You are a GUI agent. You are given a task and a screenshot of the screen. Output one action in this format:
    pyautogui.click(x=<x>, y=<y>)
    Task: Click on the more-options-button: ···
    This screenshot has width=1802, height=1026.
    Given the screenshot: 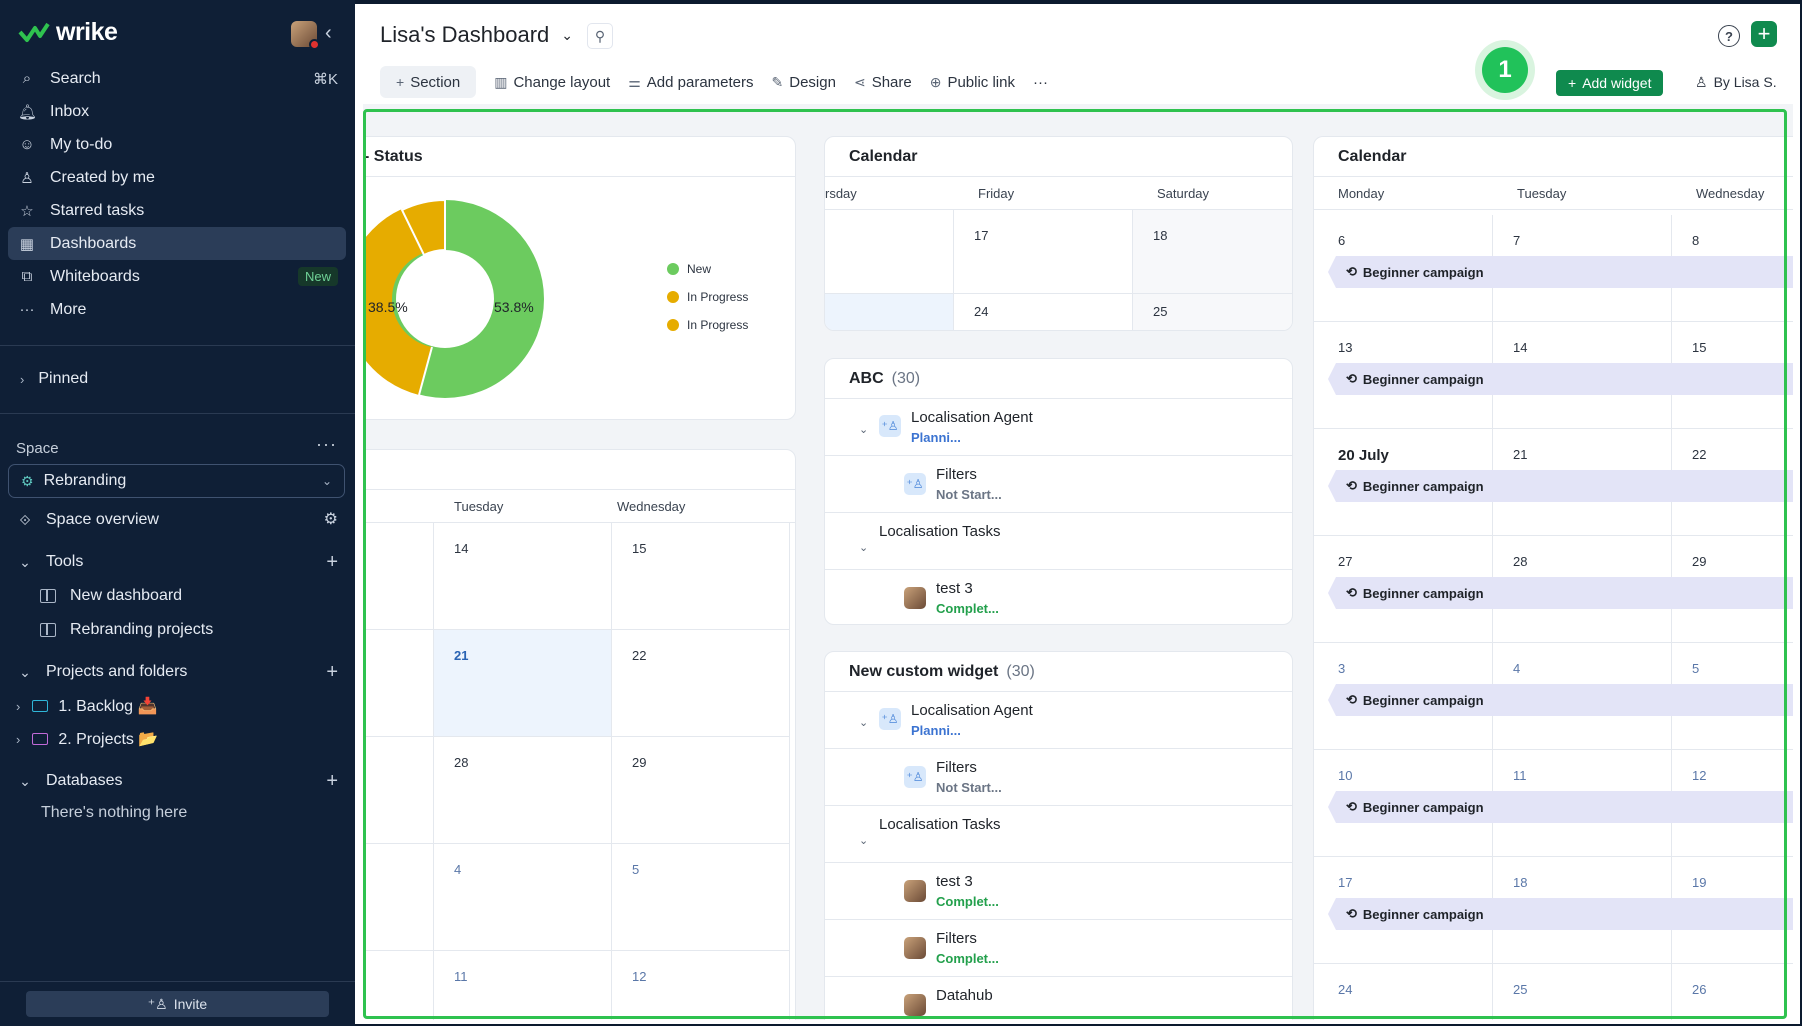 What is the action you would take?
    pyautogui.click(x=1040, y=82)
    